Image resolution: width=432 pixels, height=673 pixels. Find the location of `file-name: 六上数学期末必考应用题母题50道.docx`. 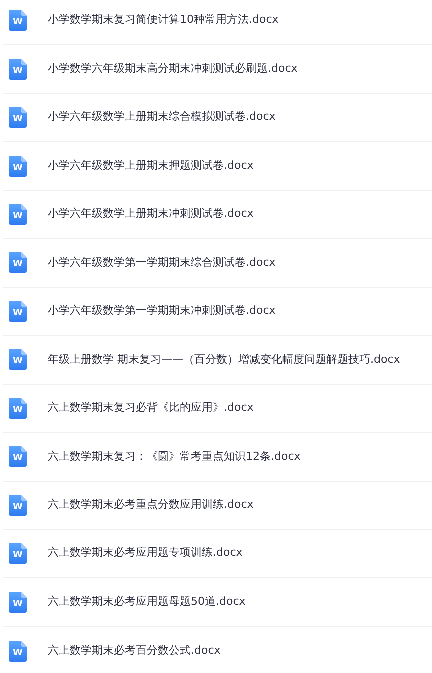

file-name: 六上数学期末必考应用题母题50道.docx is located at coordinates (147, 602).